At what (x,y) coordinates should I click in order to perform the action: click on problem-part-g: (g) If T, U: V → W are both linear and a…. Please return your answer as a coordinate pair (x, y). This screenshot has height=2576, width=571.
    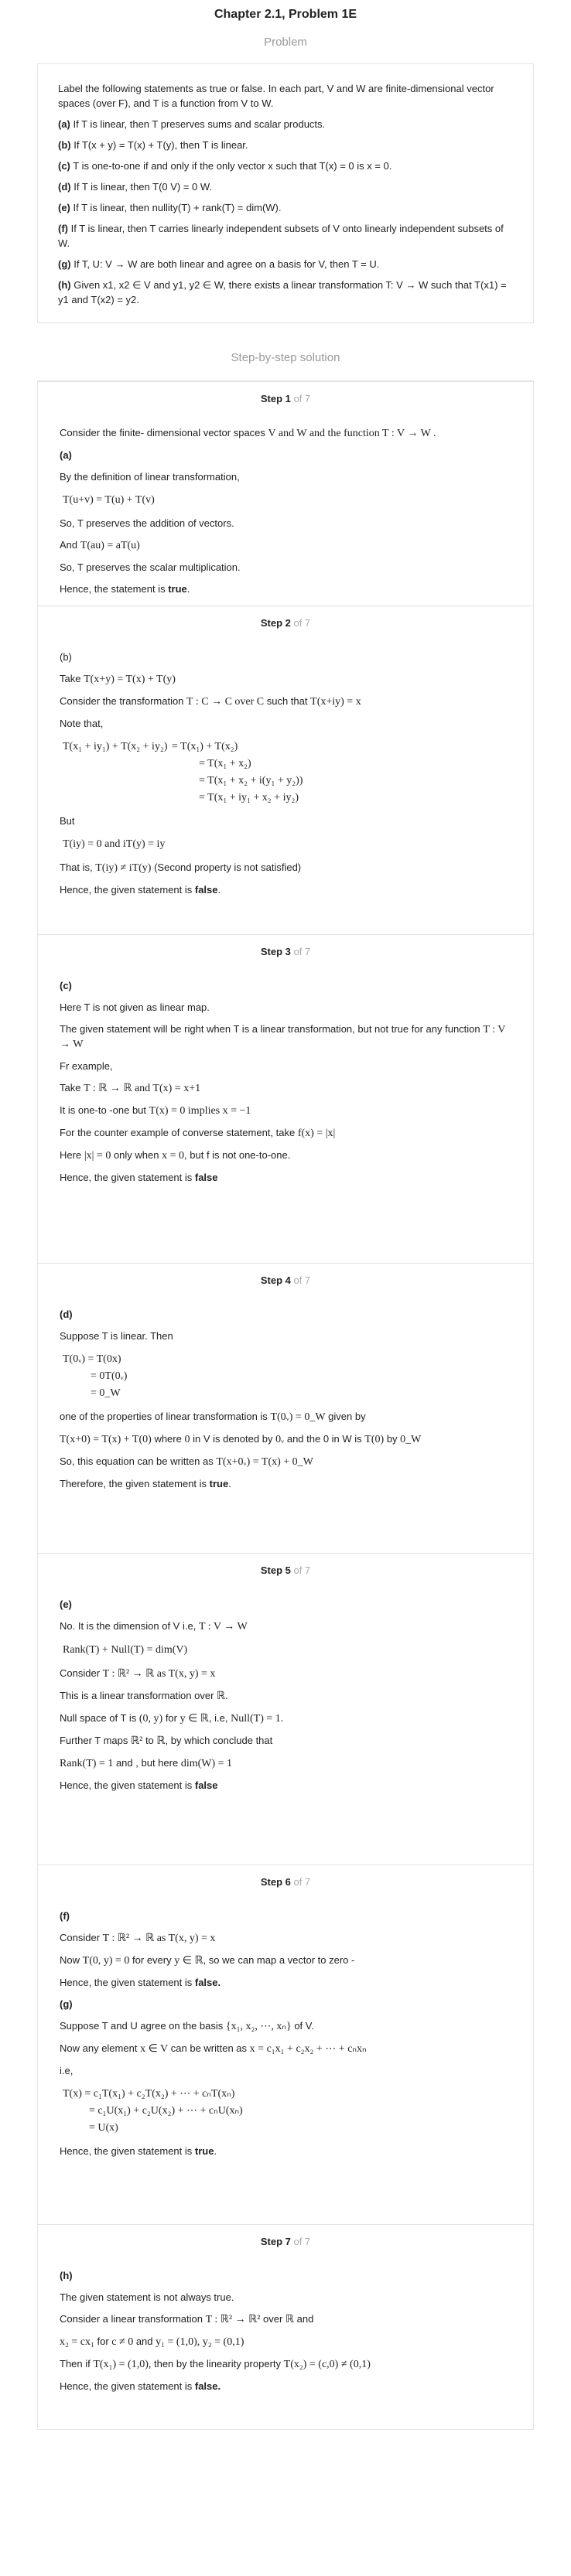
    Looking at the image, I should click on (219, 264).